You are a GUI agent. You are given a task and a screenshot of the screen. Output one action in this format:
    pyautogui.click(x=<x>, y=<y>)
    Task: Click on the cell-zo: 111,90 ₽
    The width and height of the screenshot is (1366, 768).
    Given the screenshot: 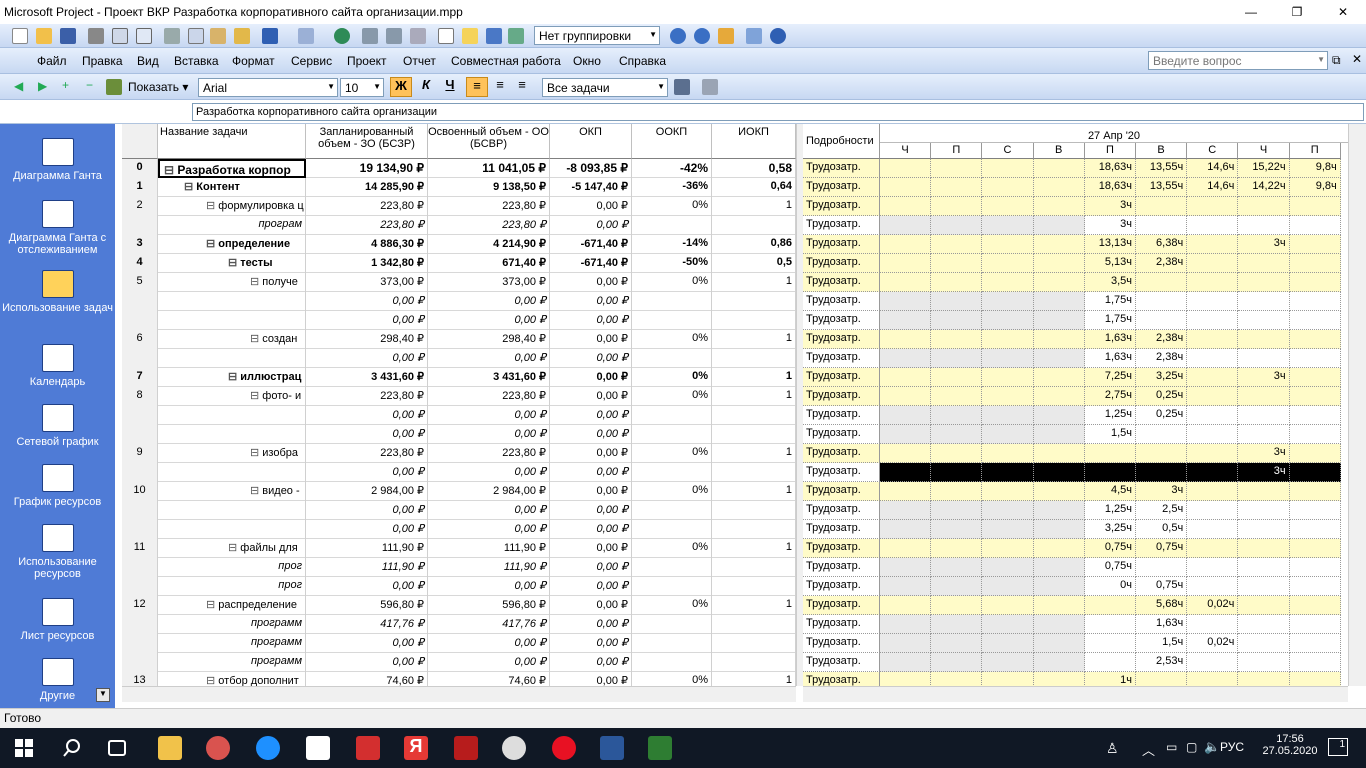 What is the action you would take?
    pyautogui.click(x=367, y=567)
    